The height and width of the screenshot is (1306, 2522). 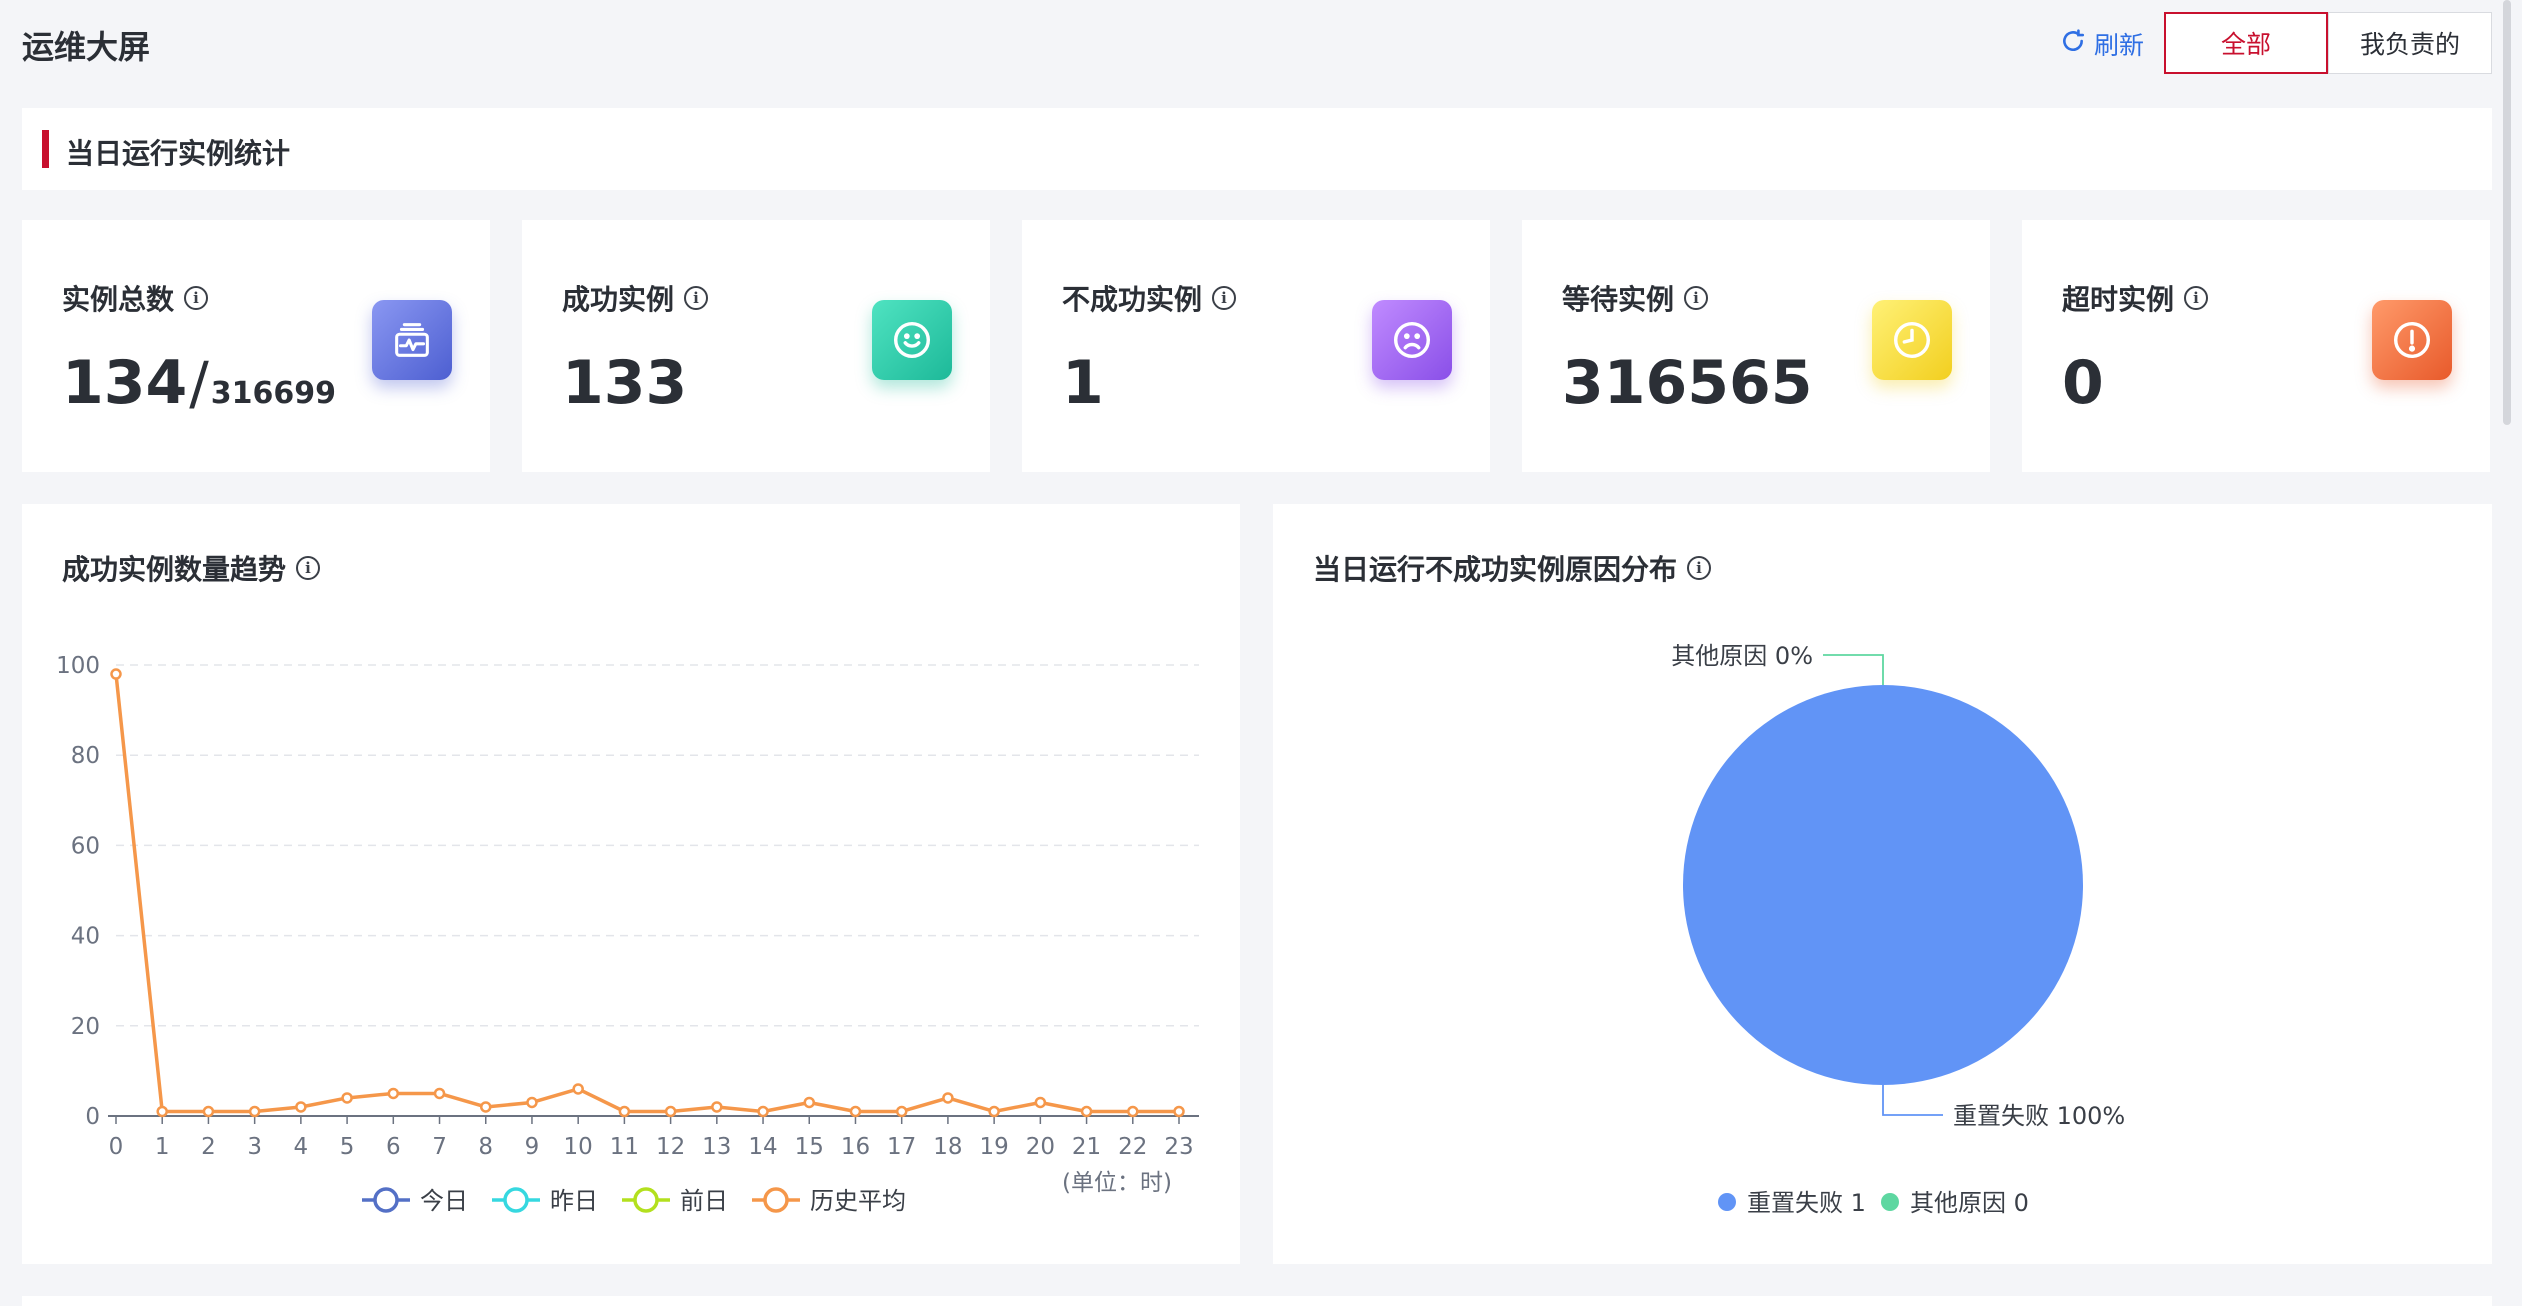 What do you see at coordinates (393, 1147) in the screenshot?
I see `x-tick-label: 6` at bounding box center [393, 1147].